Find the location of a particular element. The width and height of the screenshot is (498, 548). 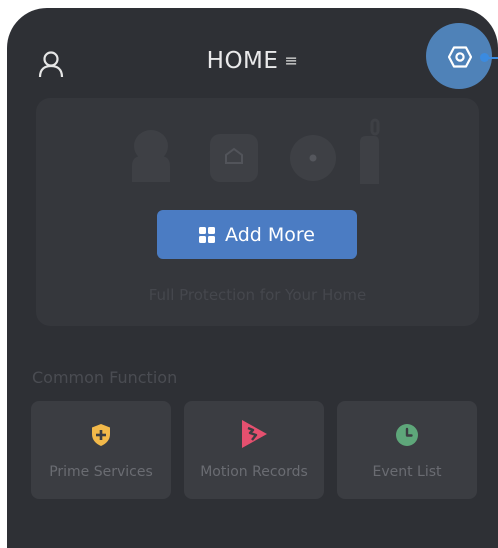

remote-key-icon is located at coordinates (370, 151).